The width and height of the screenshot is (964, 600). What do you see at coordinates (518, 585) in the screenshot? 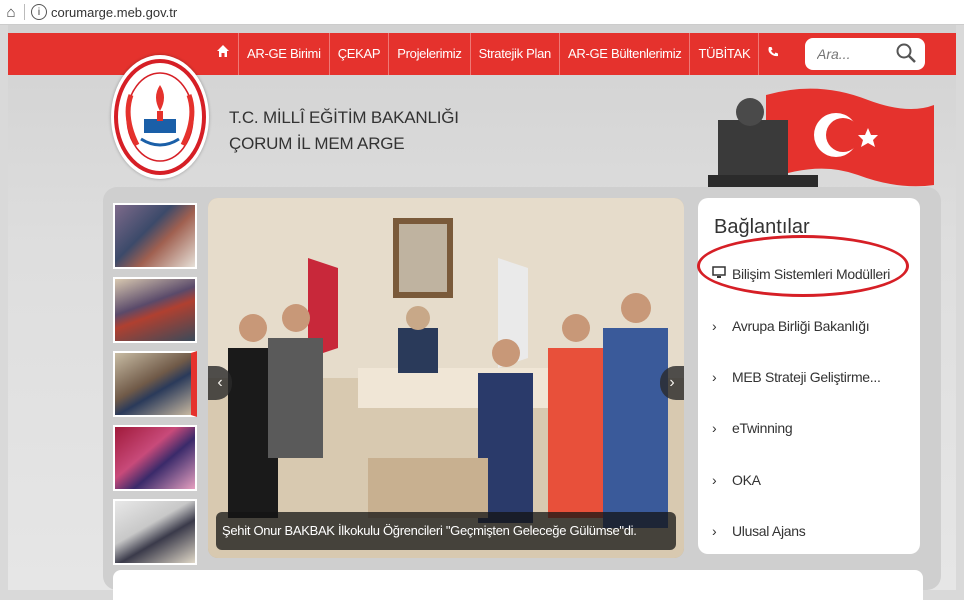
I see `content-panel` at bounding box center [518, 585].